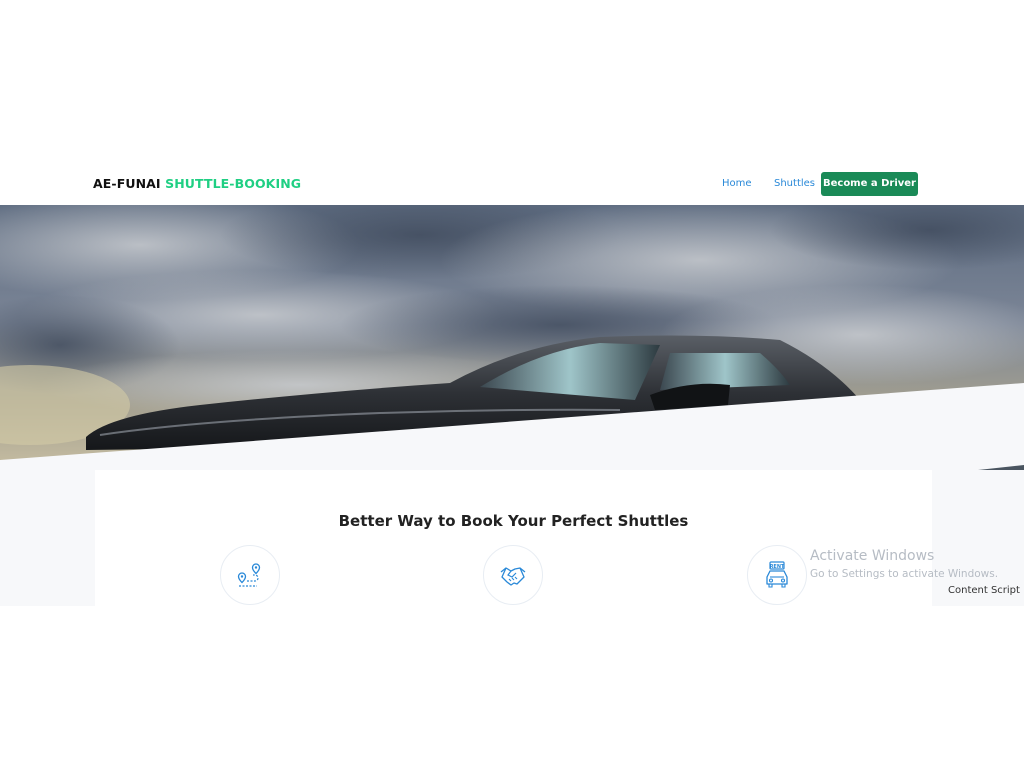 The height and width of the screenshot is (768, 1024). What do you see at coordinates (984, 590) in the screenshot?
I see `content-script-label: Content Script` at bounding box center [984, 590].